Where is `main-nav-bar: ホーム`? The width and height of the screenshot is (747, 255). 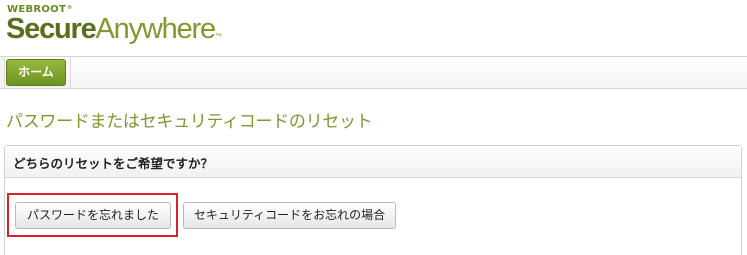
main-nav-bar: ホーム is located at coordinates (373, 72).